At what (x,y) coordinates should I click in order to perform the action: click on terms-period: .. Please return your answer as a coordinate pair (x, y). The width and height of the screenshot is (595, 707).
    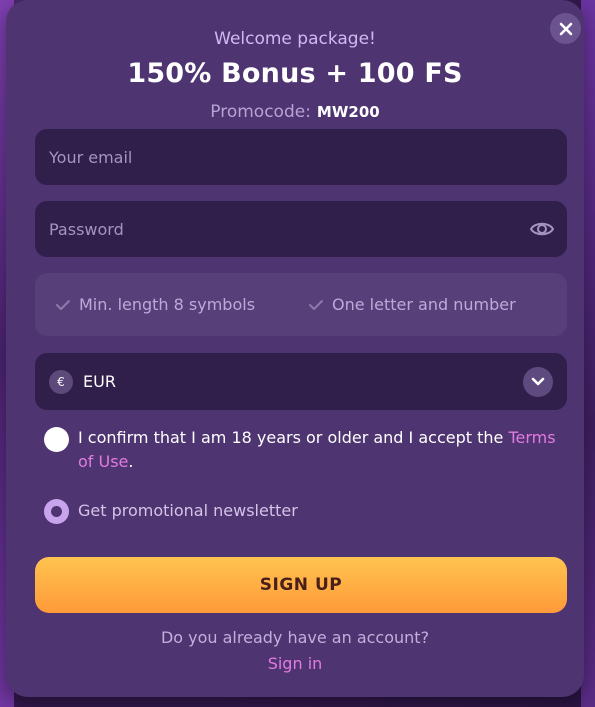
    Looking at the image, I should click on (131, 461).